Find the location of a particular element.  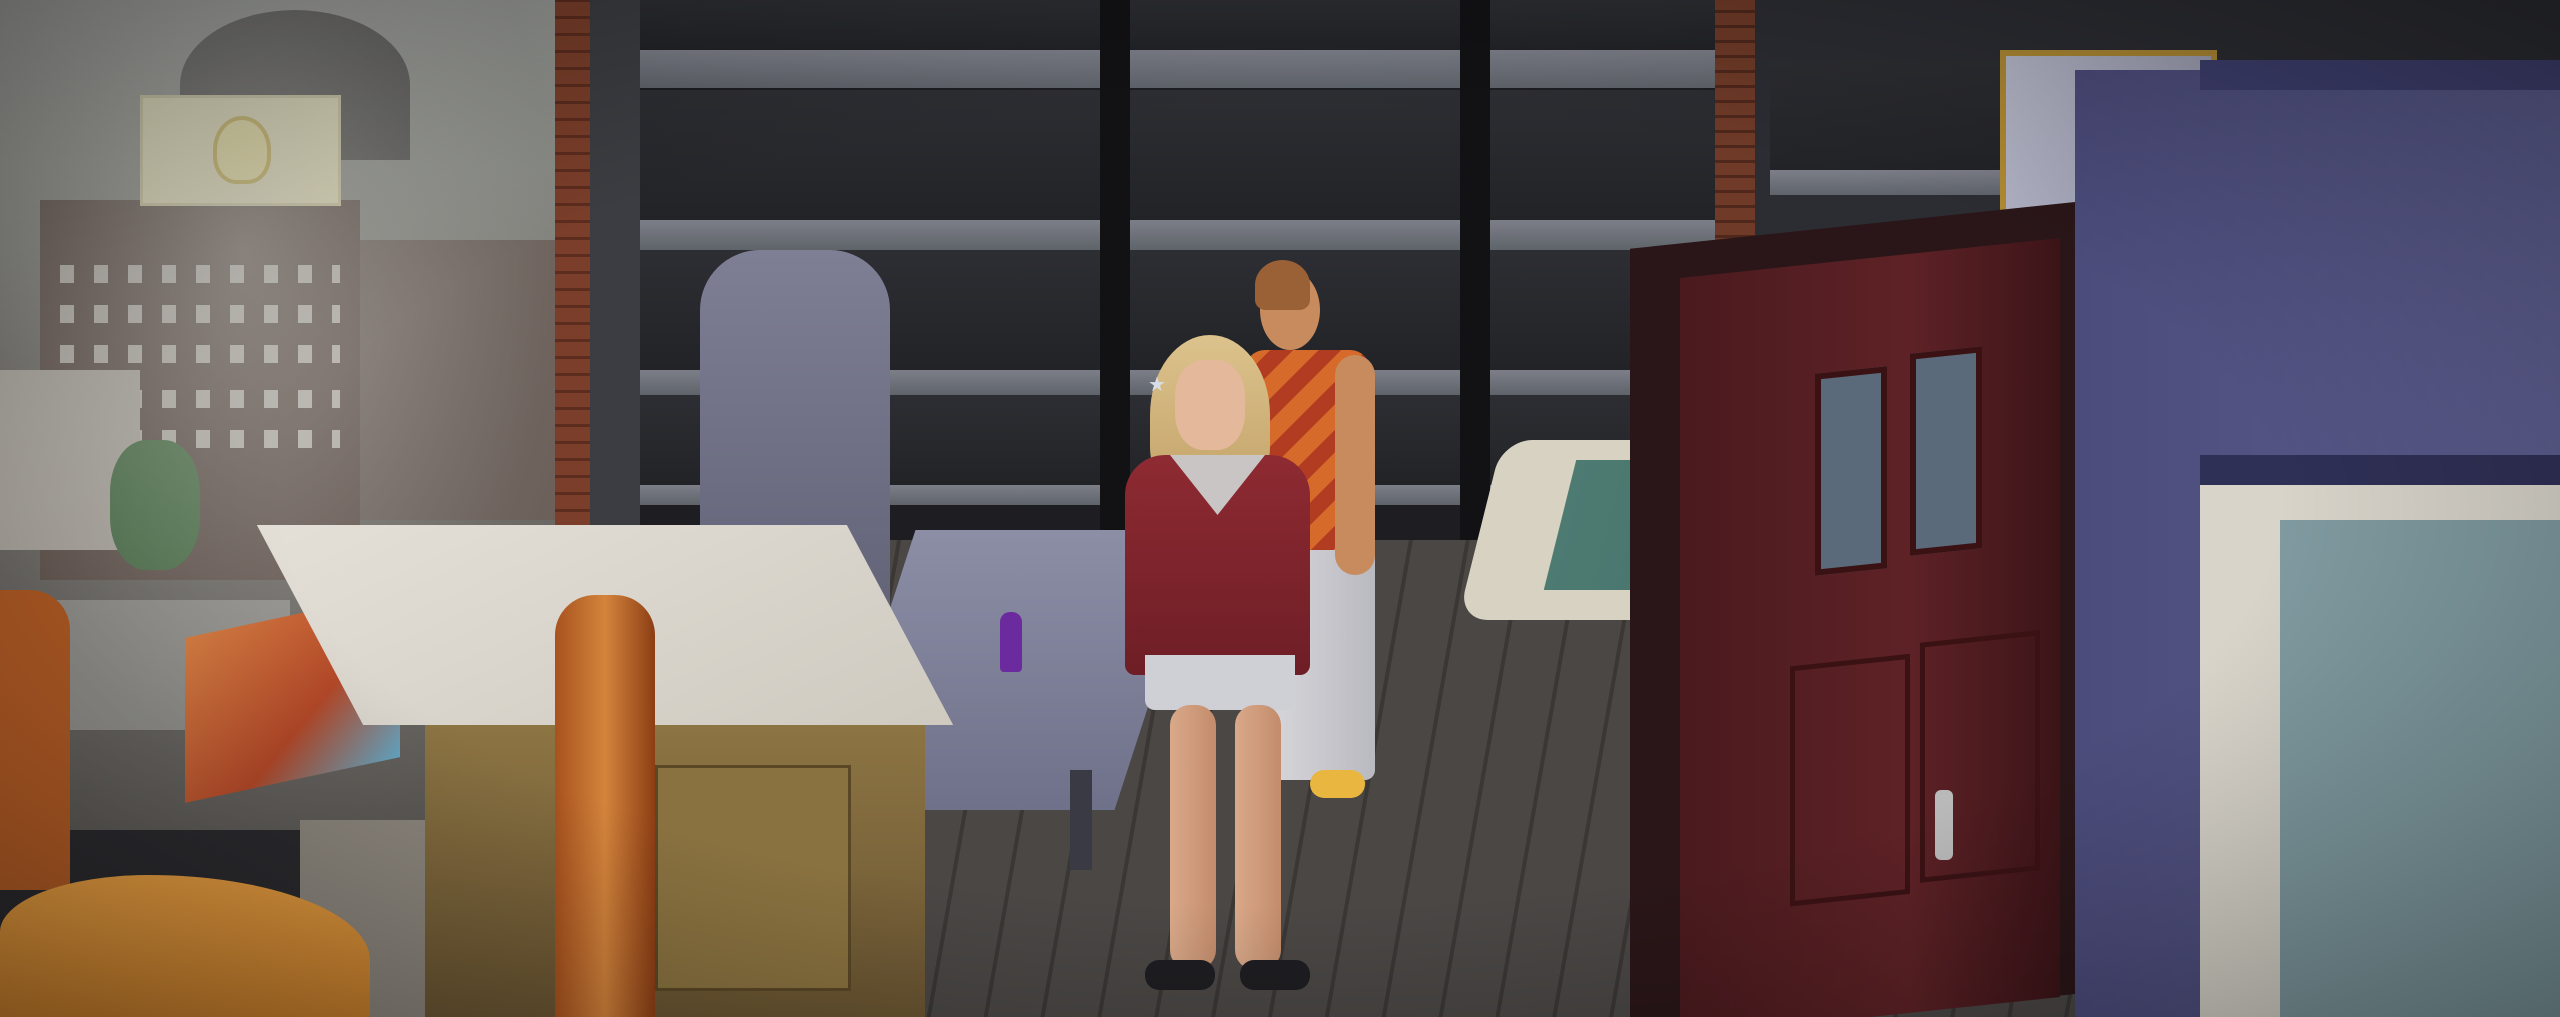

sim-woman-leg-right is located at coordinates (1258, 837).